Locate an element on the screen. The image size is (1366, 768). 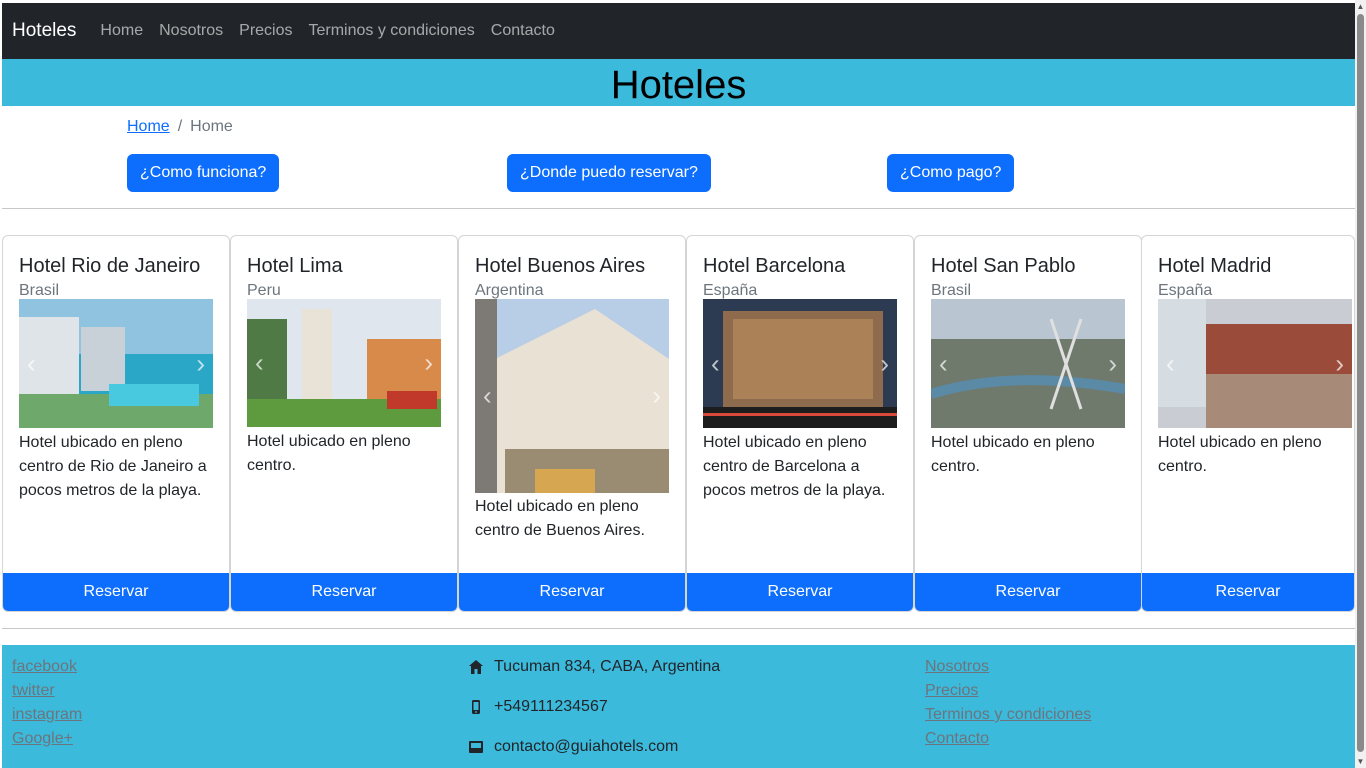
hero-banner: Hoteles is located at coordinates (678, 83).